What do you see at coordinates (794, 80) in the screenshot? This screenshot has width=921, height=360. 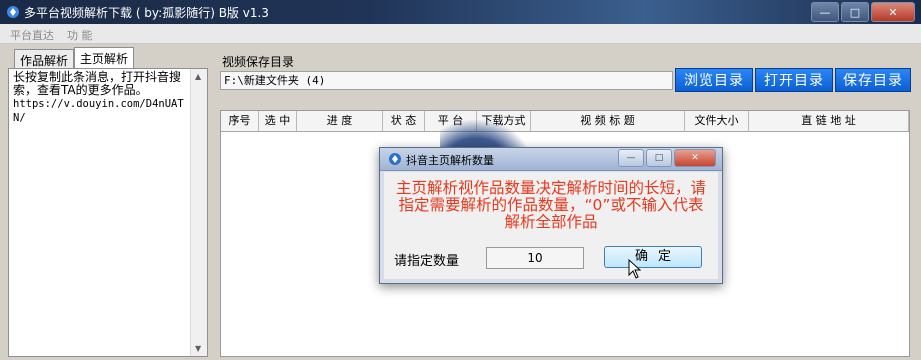 I see `open-dir-button: 打开目录` at bounding box center [794, 80].